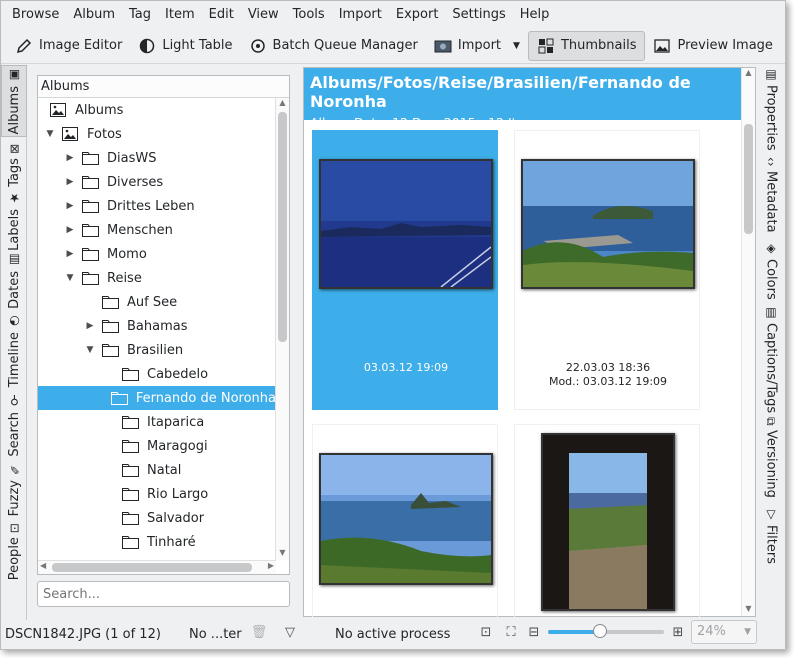 The image size is (794, 658). Describe the element at coordinates (600, 631) in the screenshot. I see `zoom-slider-handle` at that location.